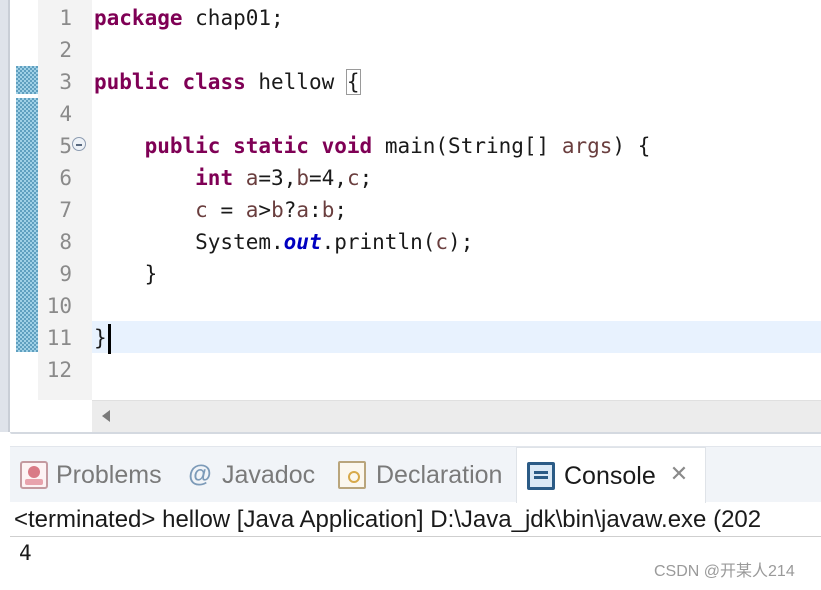 Image resolution: width=821 pixels, height=590 pixels. I want to click on text-caret, so click(109, 339).